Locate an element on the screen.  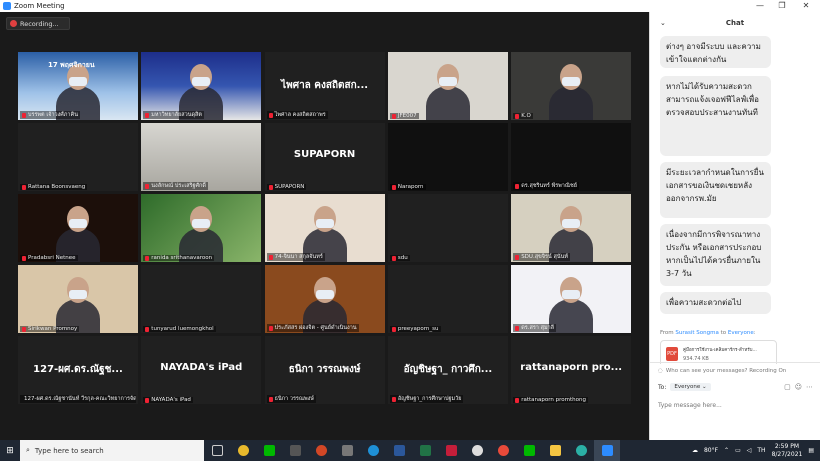
participant-tile: SUPAPORN SUPAPORN is located at coordinates (324, 157).